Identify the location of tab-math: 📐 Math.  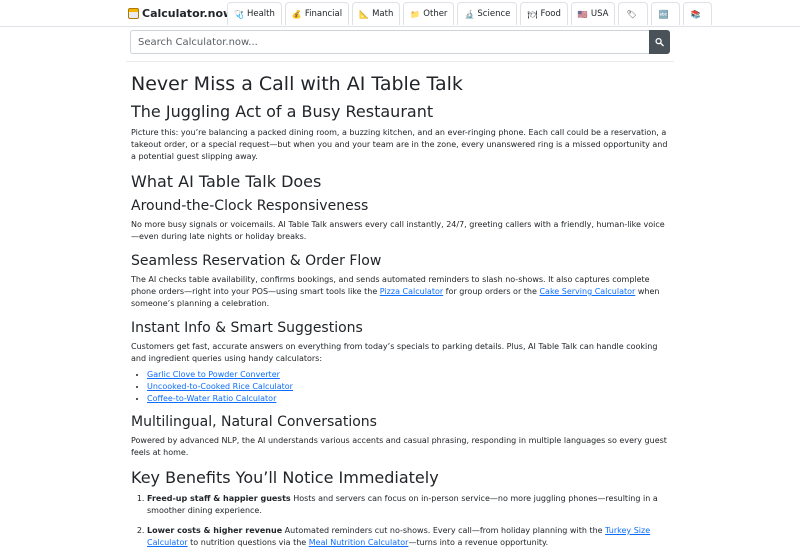
(376, 13).